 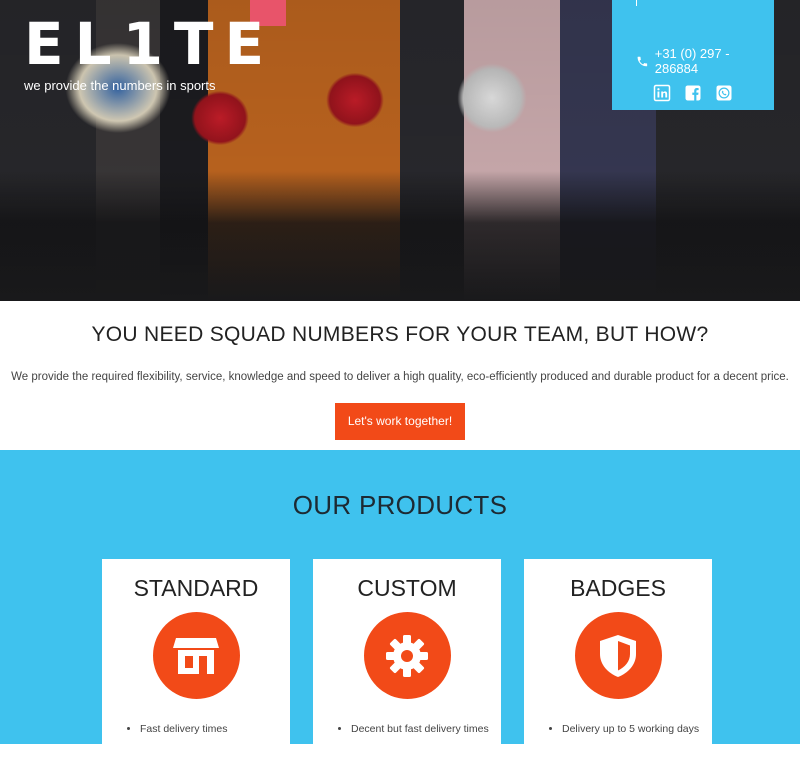 I want to click on phone-number: +31 (0) 297 - 286884, so click(x=692, y=61).